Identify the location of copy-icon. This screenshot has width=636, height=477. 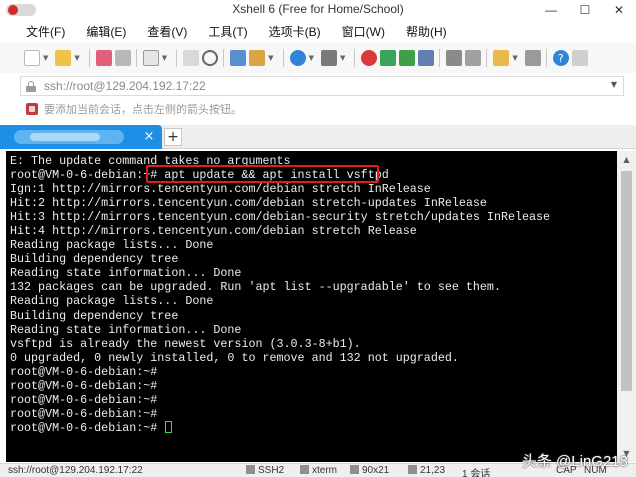
(238, 58).